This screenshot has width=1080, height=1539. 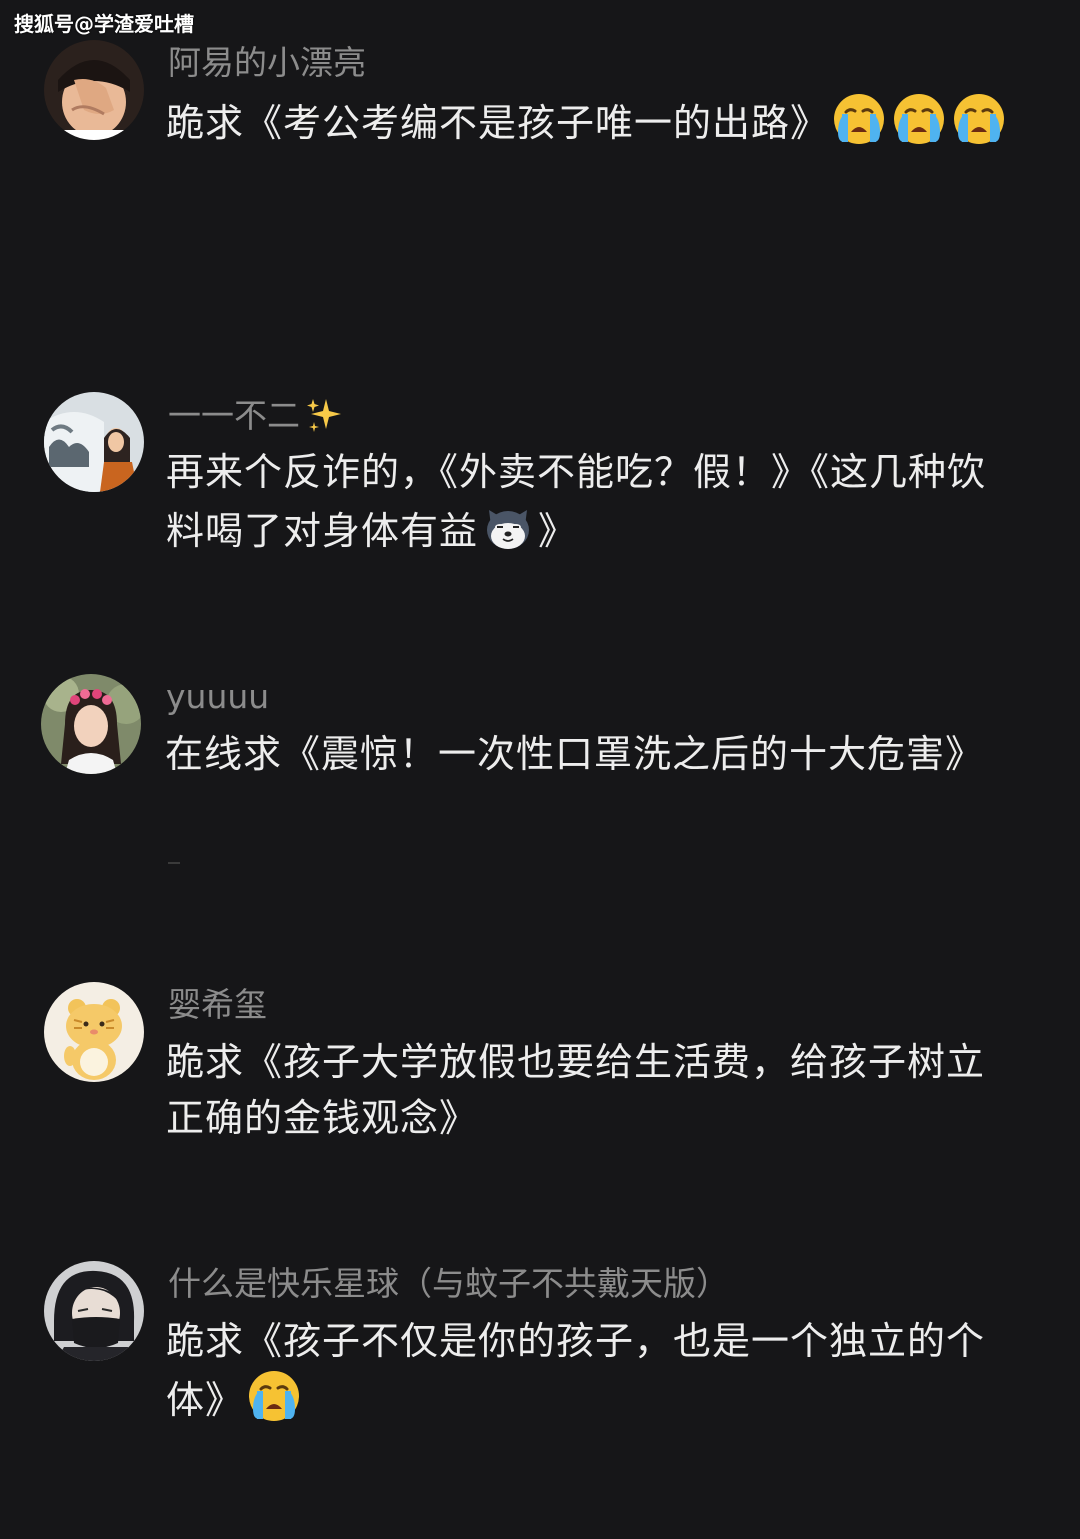 I want to click on comment-username: 婴希玺, so click(x=217, y=1005).